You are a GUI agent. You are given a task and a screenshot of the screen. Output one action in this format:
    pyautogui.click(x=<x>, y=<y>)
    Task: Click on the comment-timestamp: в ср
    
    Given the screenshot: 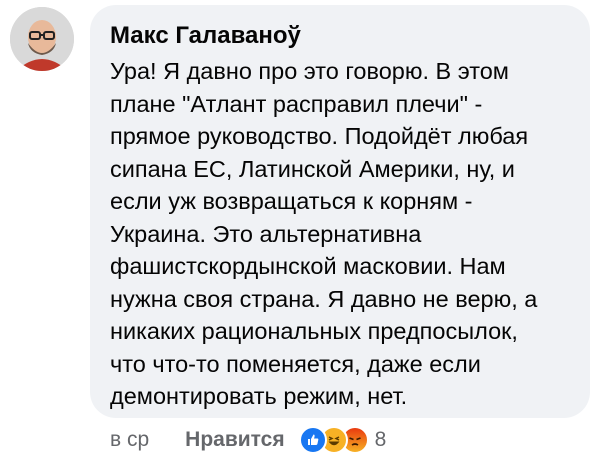 What is the action you would take?
    pyautogui.click(x=129, y=440)
    